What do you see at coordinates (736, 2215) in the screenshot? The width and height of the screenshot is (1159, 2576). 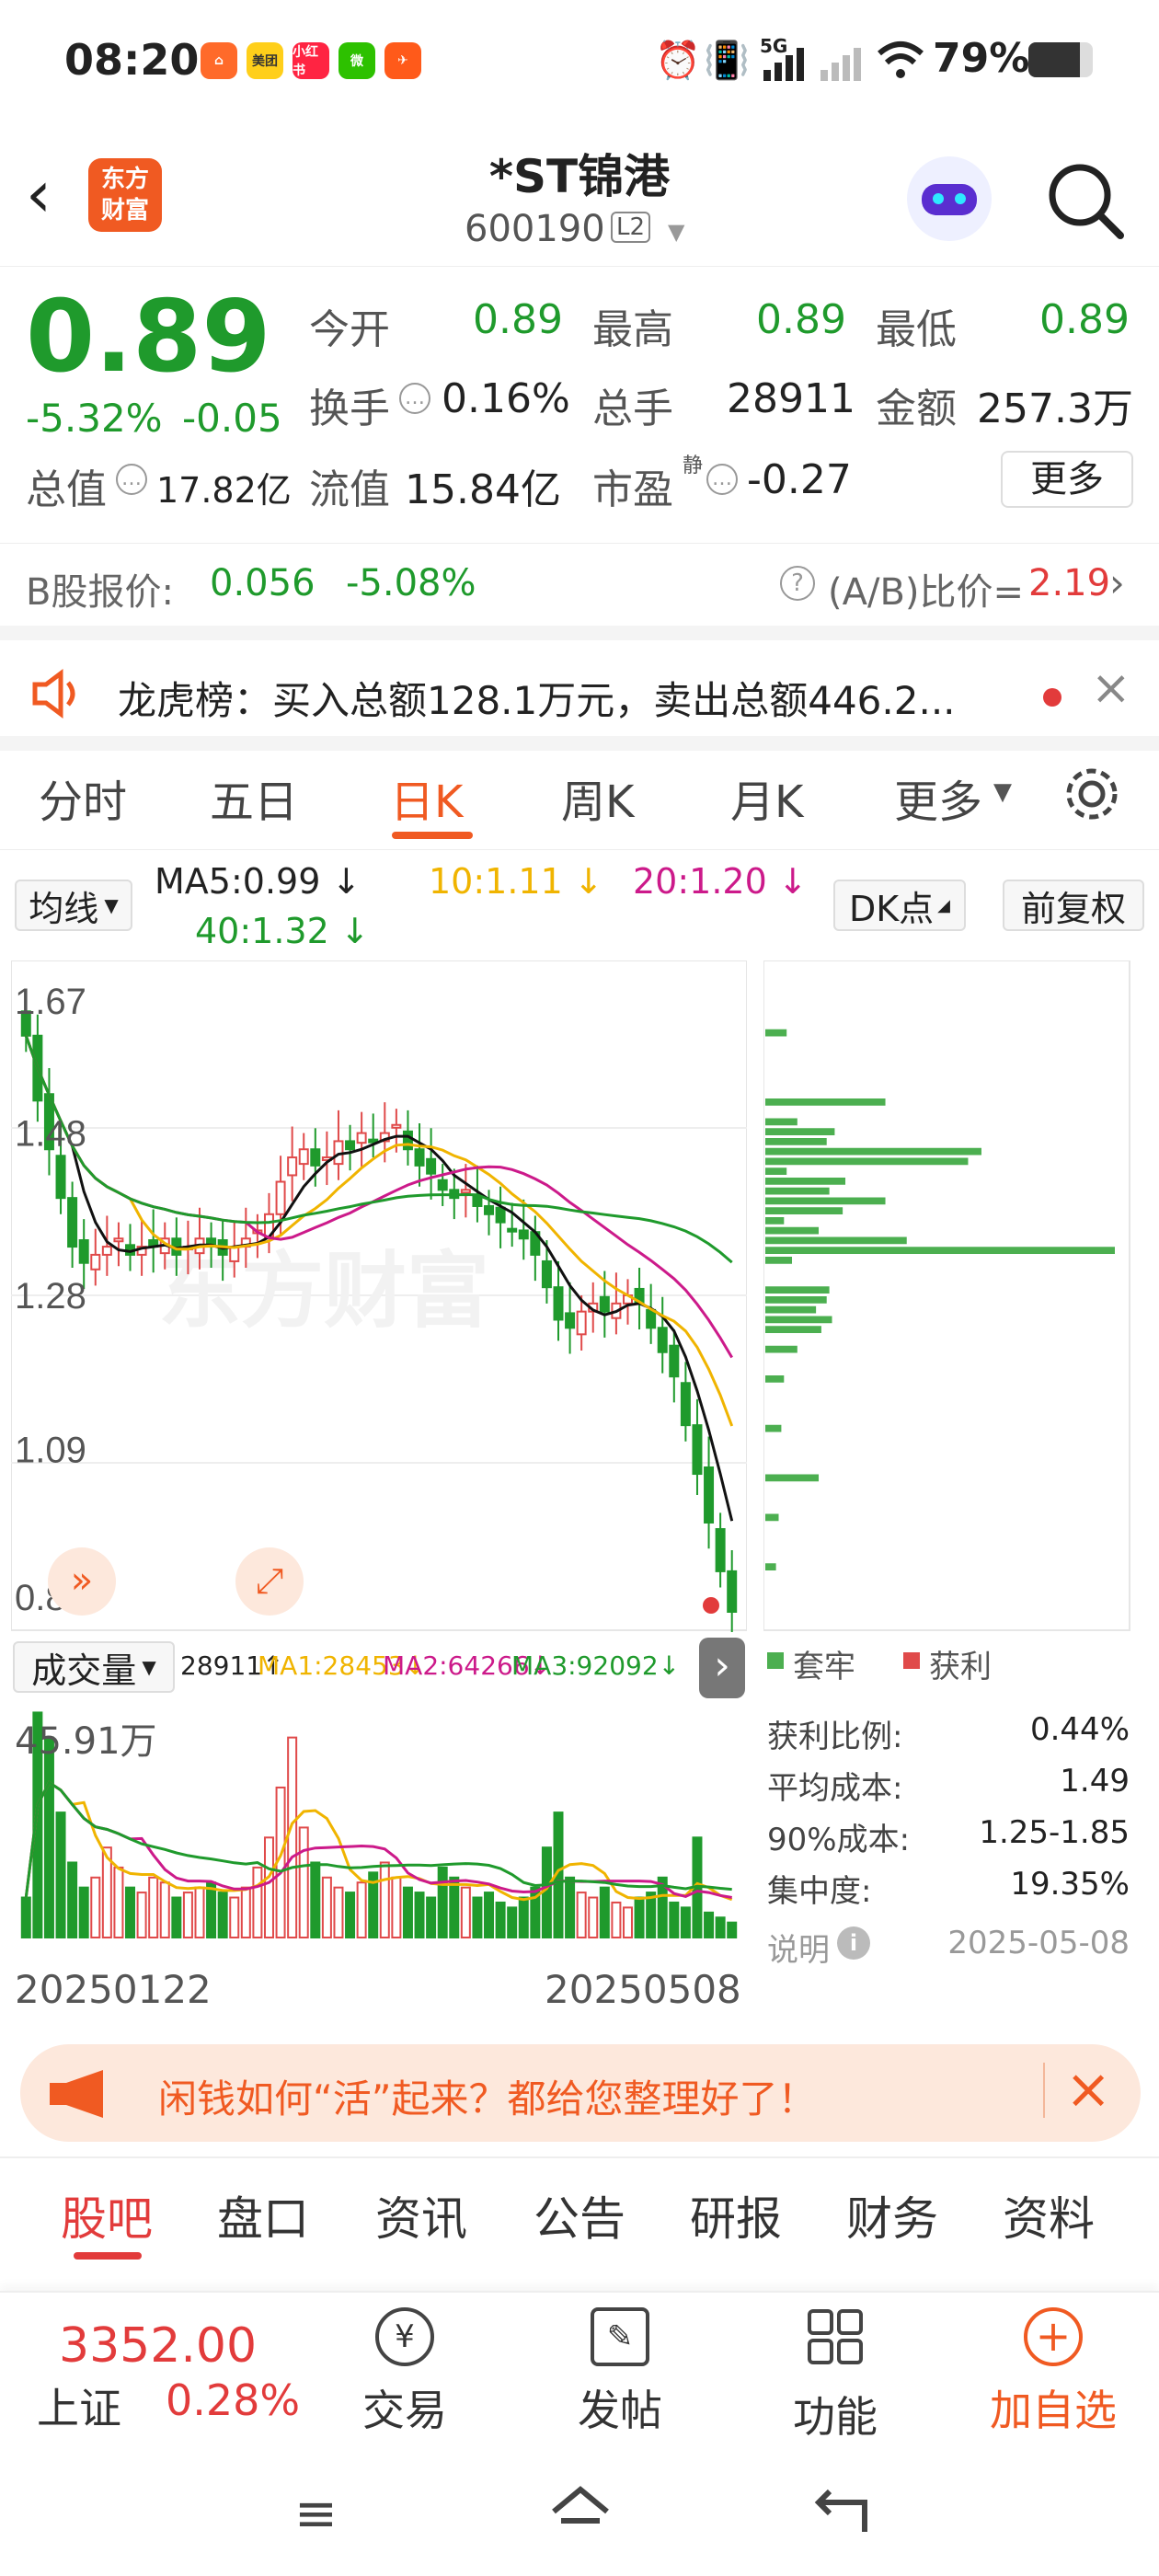 I see `tab-research: 研报` at bounding box center [736, 2215].